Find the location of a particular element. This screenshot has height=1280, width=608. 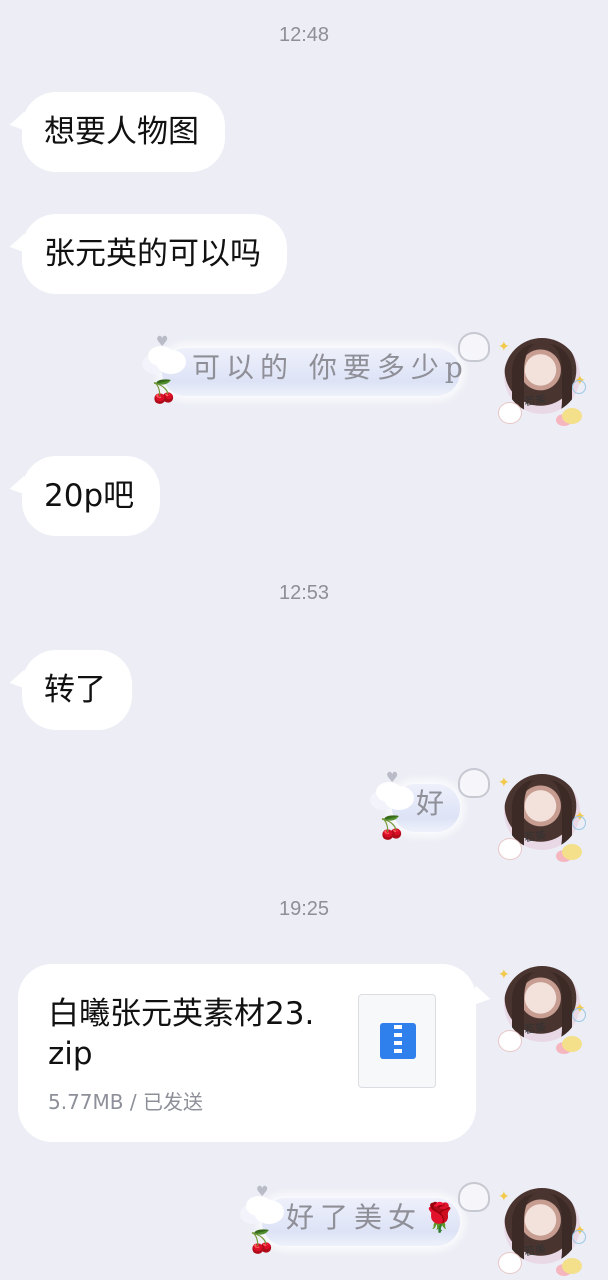

outgoing-message: ♥ 🍒 可以的 你要多少p is located at coordinates (318, 368).